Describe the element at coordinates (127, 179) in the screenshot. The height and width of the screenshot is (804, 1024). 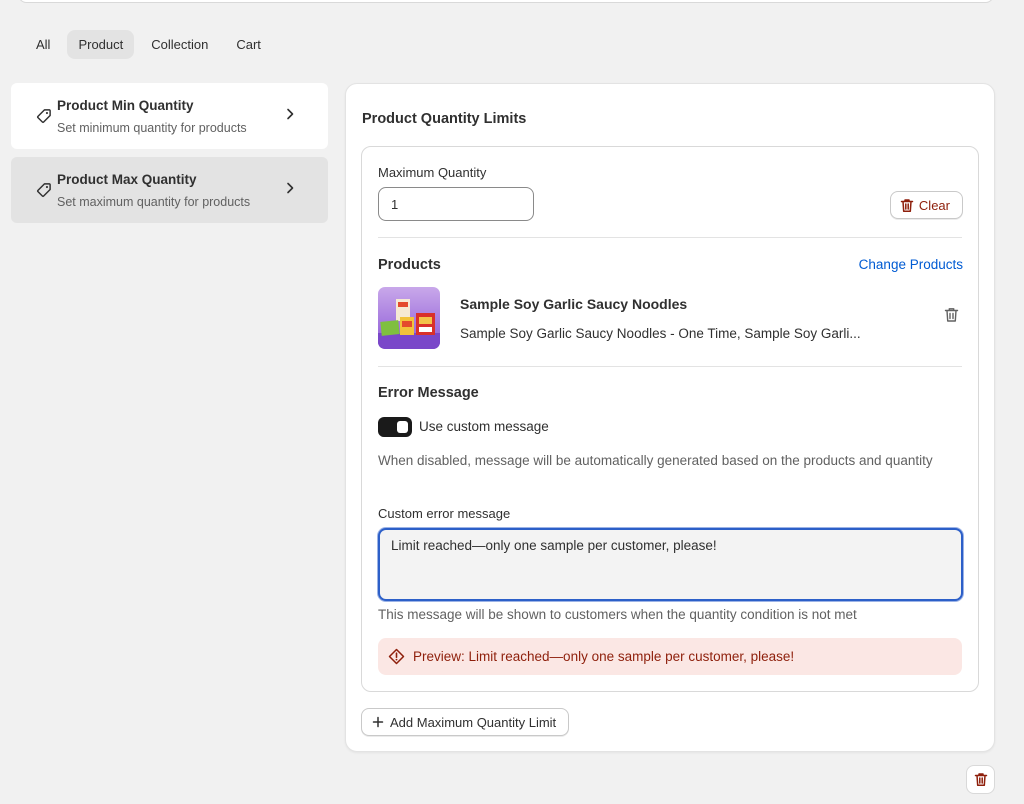
I see `sidebar-item-title: Product Max Quantity` at that location.